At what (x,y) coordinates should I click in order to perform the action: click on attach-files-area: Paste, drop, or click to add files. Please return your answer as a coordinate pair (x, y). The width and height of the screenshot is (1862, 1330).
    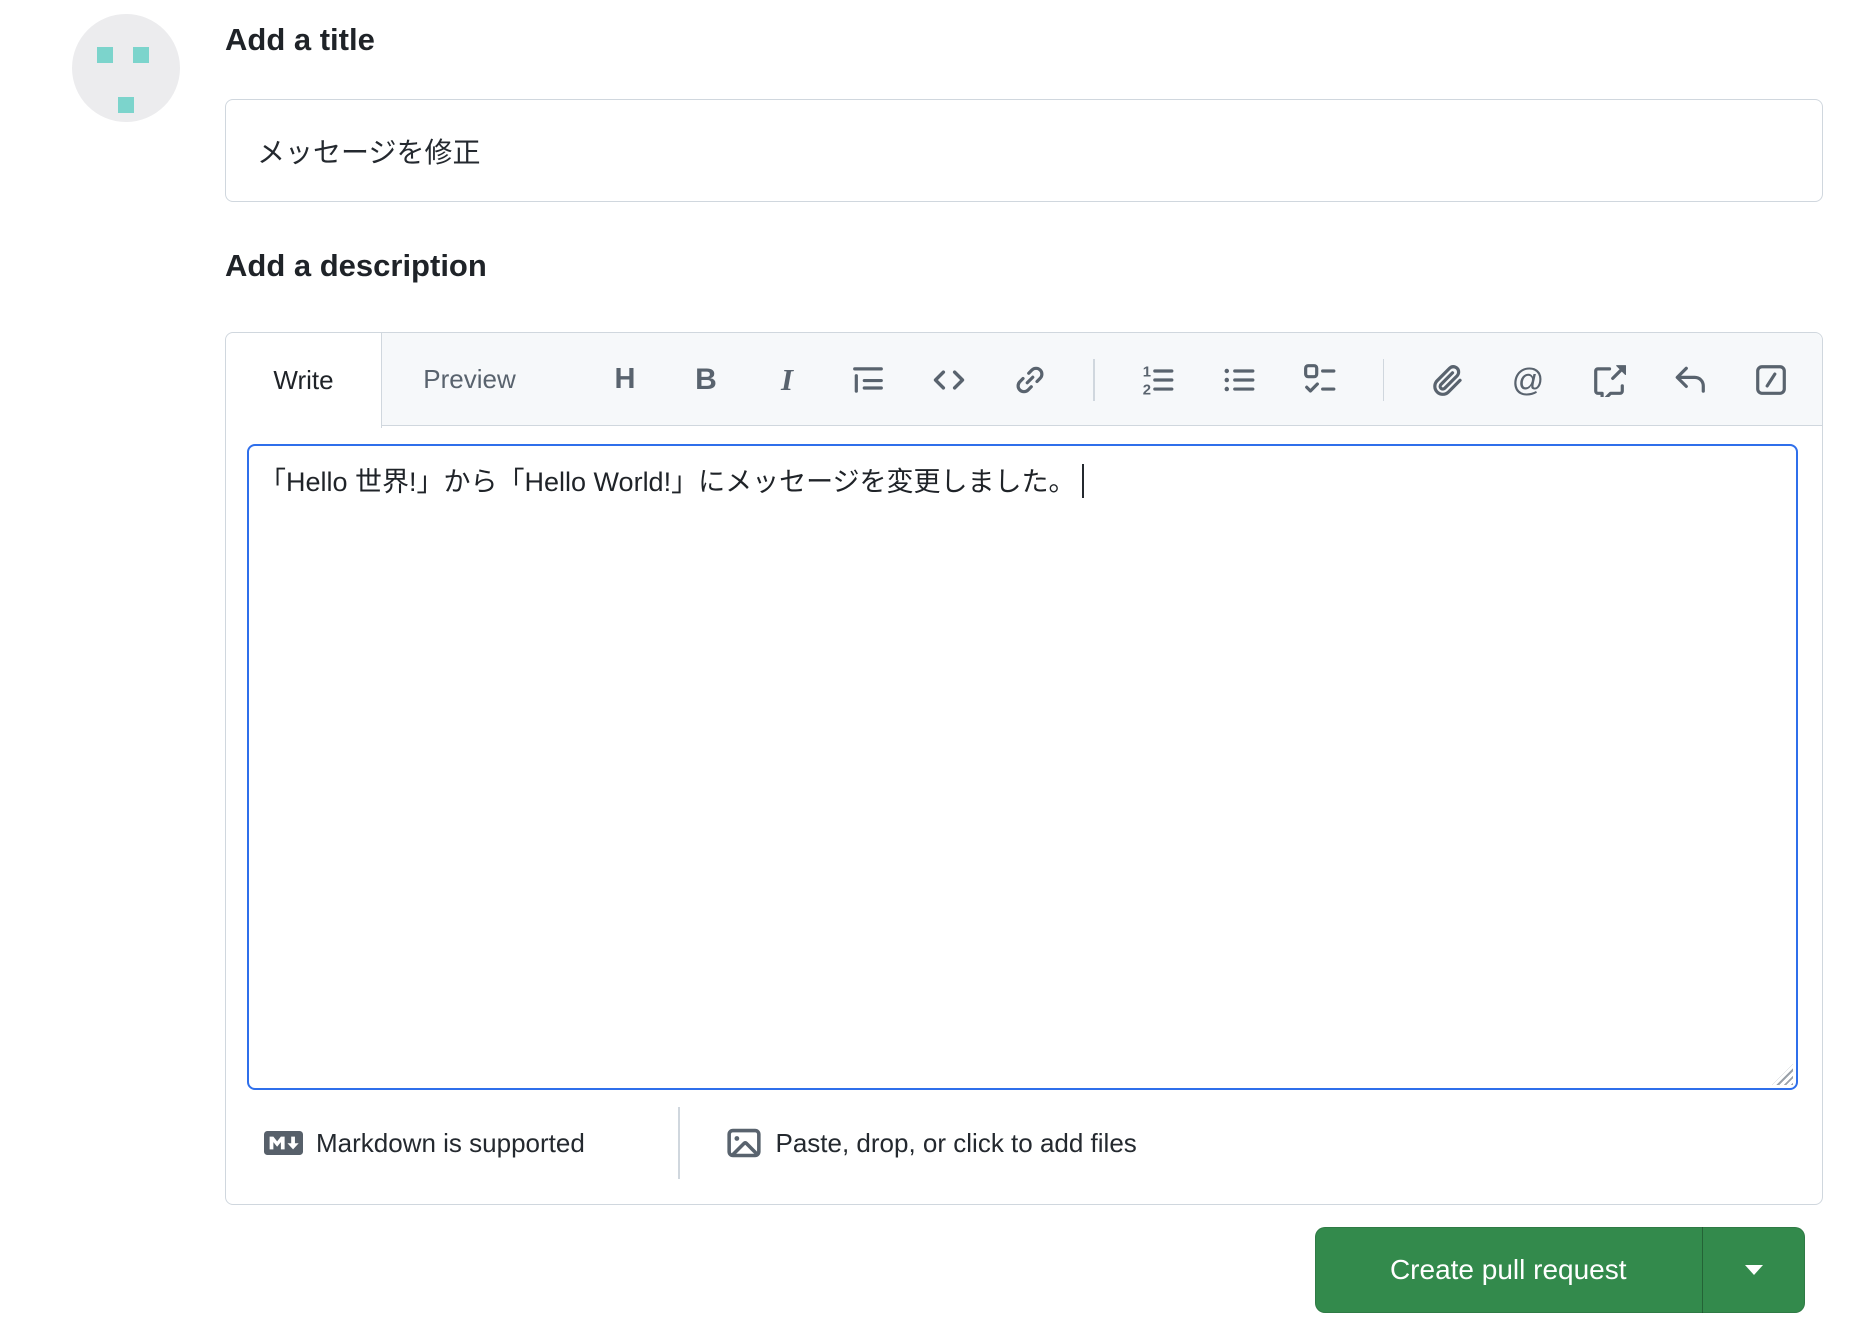
    Looking at the image, I should click on (931, 1143).